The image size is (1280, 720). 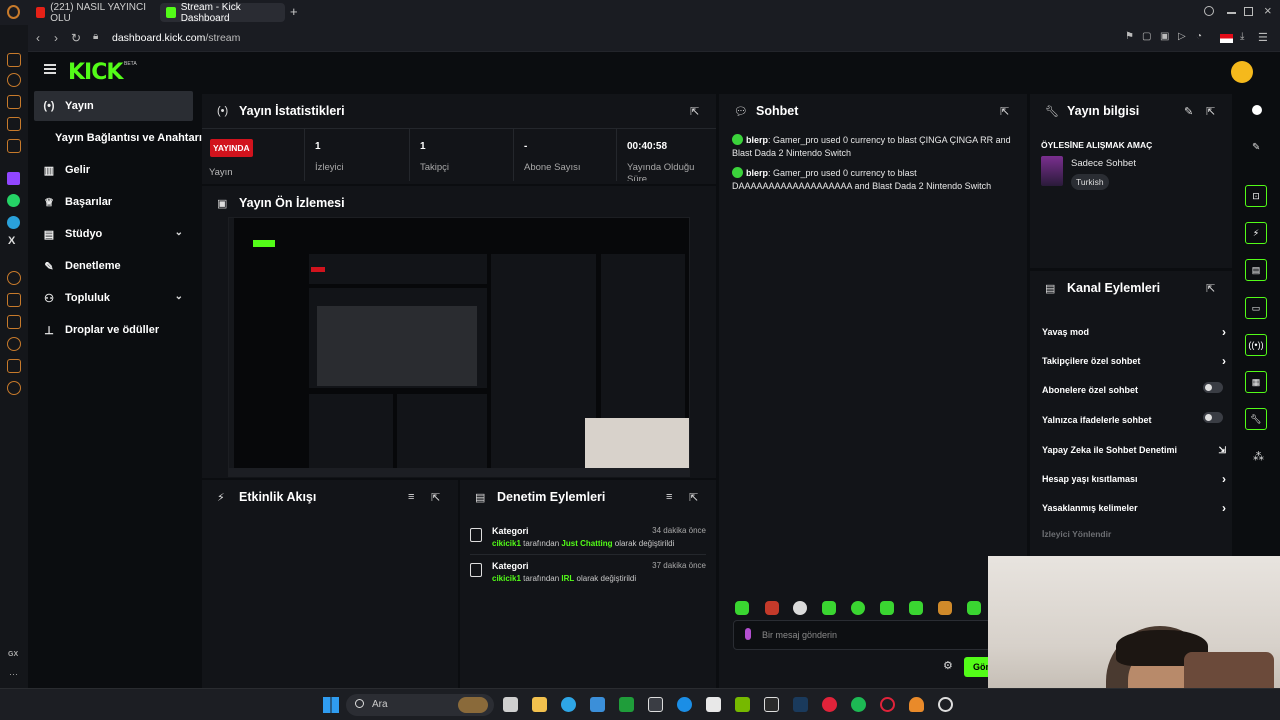 I want to click on info-icon, so click(x=1257, y=110).